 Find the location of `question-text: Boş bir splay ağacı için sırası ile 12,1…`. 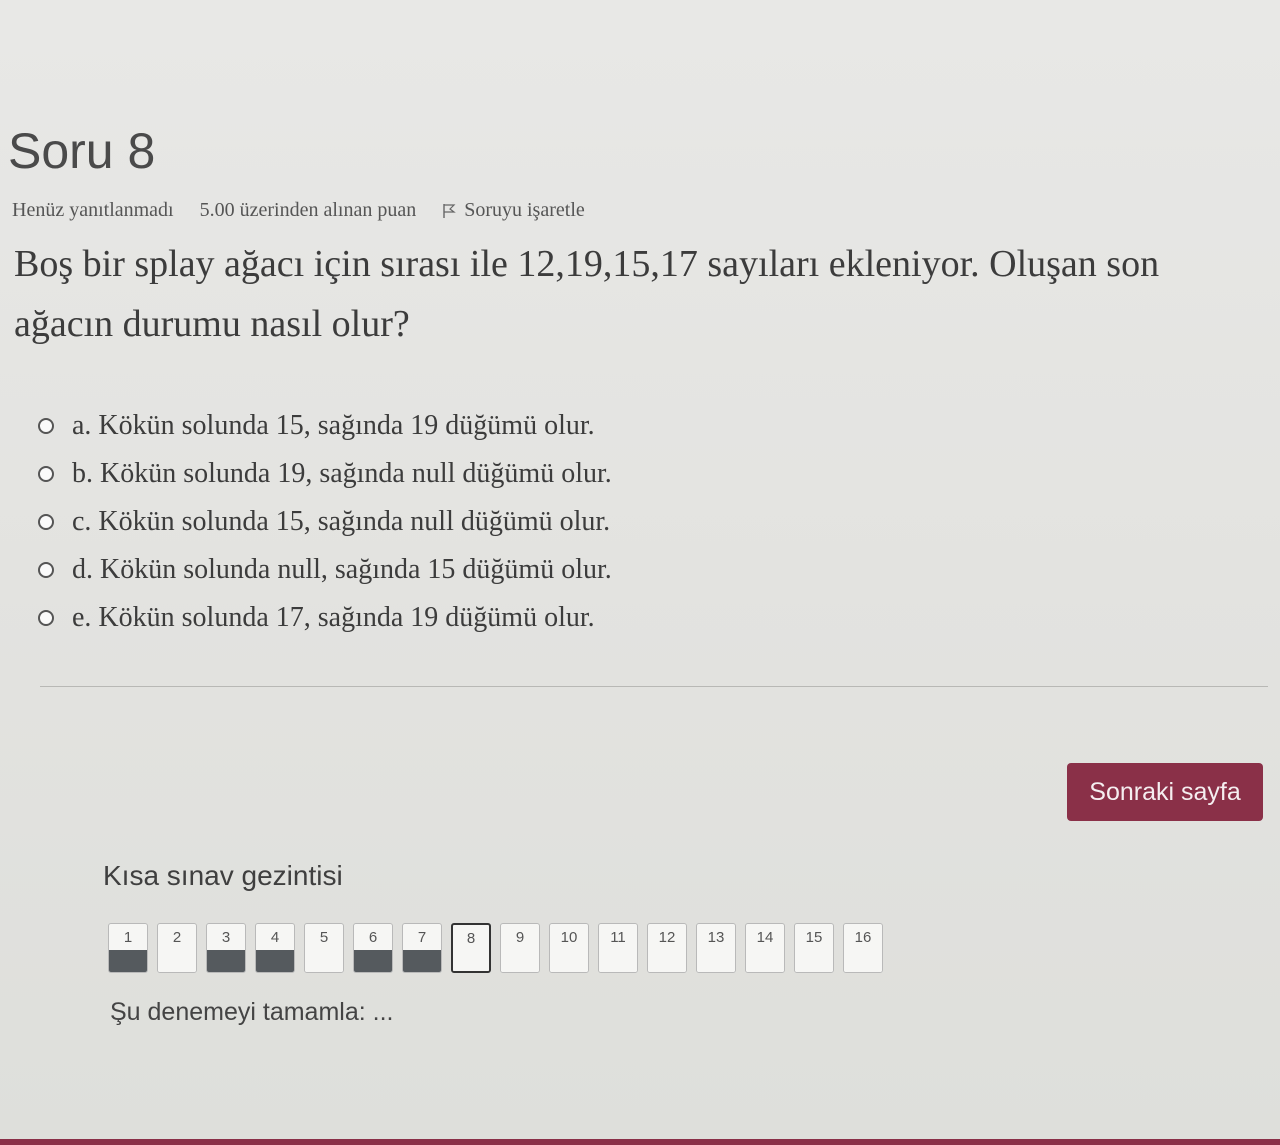

question-text: Boş bir splay ağacı için sırası ile 12,1… is located at coordinates (587, 294).